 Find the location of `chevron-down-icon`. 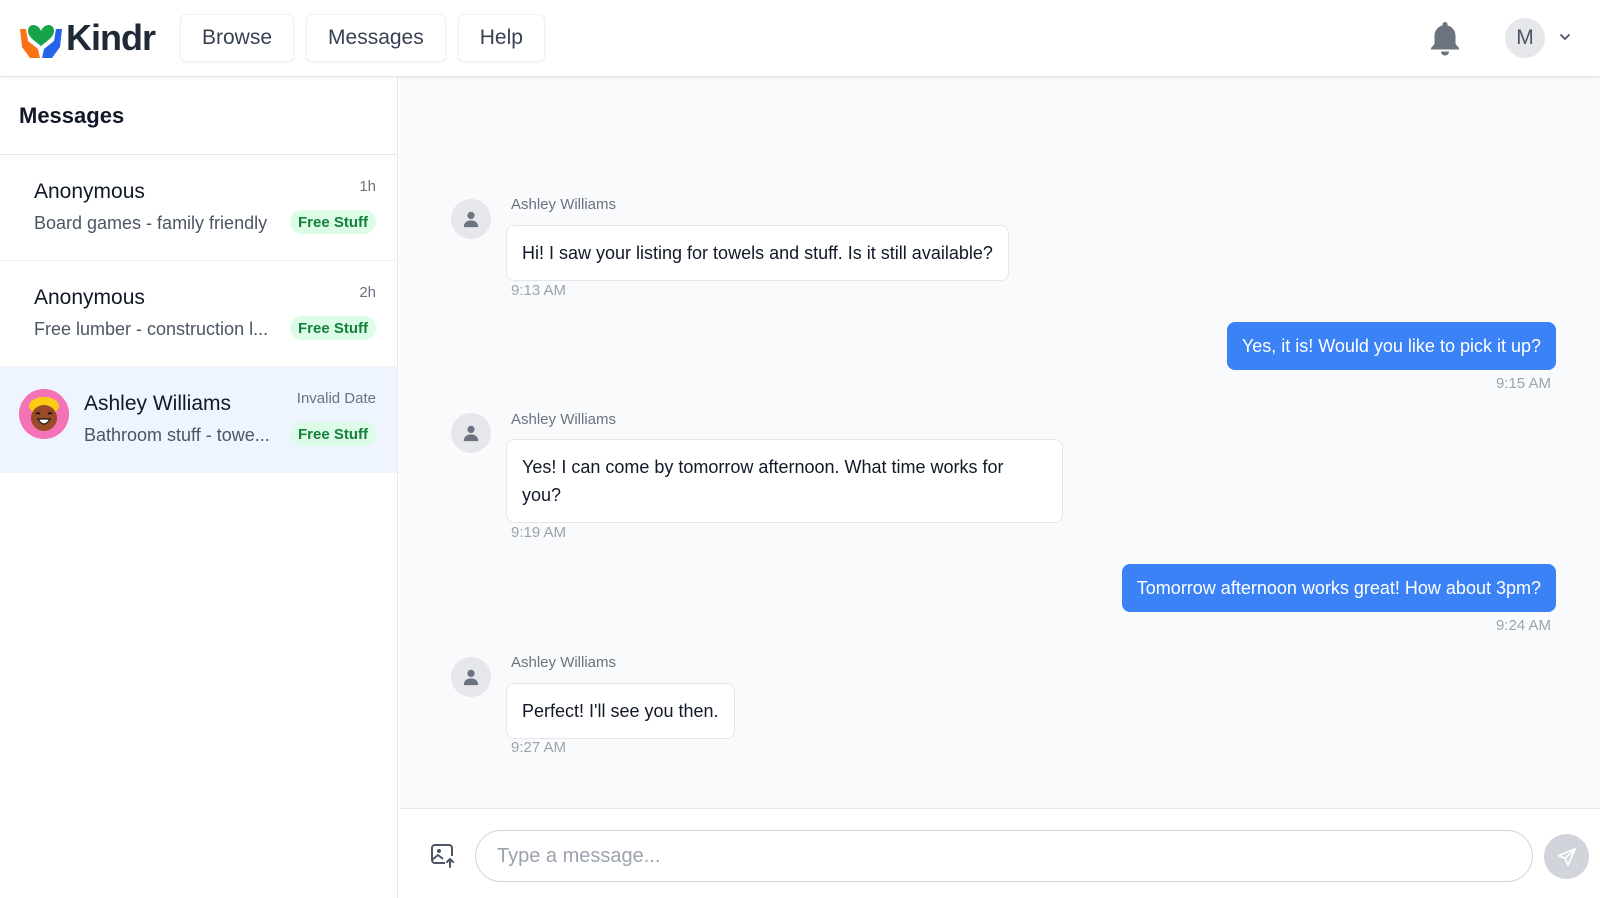

chevron-down-icon is located at coordinates (1565, 37).